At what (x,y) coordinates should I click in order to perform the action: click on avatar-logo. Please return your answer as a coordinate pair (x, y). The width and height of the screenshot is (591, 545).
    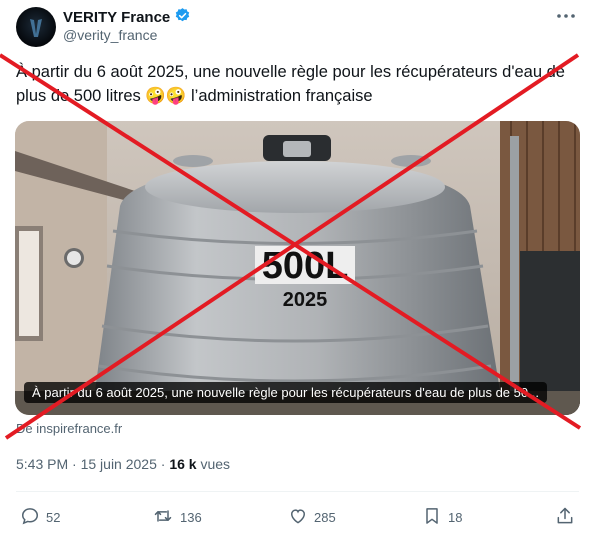
    Looking at the image, I should click on (36, 28).